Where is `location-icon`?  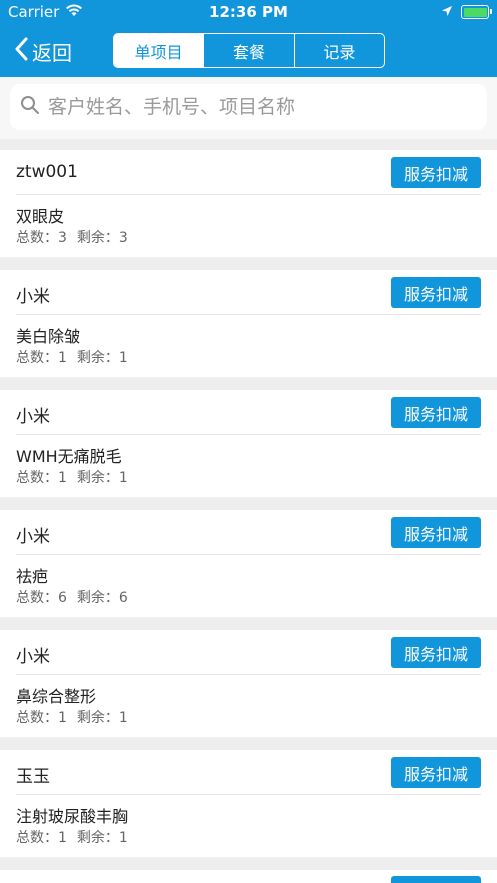 location-icon is located at coordinates (447, 12).